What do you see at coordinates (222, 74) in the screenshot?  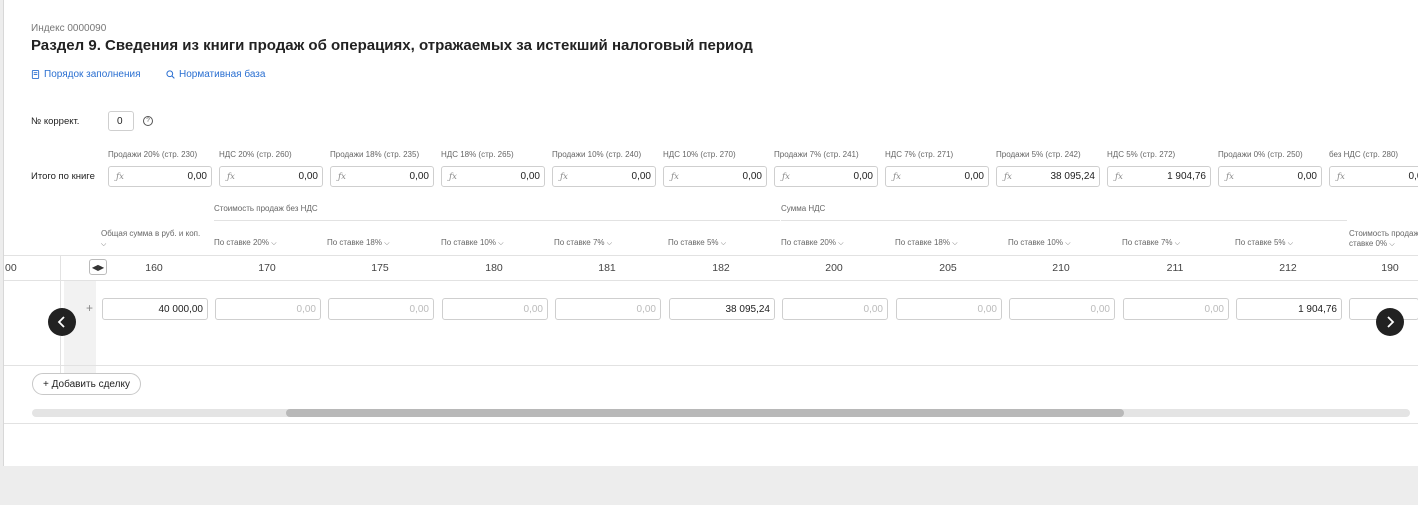 I see `regulatory-link-label: Нормативная база` at bounding box center [222, 74].